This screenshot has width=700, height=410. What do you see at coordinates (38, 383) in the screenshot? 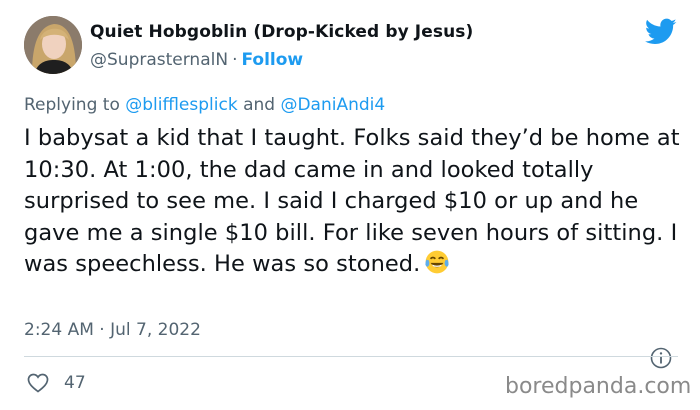
I see `heart-icon` at bounding box center [38, 383].